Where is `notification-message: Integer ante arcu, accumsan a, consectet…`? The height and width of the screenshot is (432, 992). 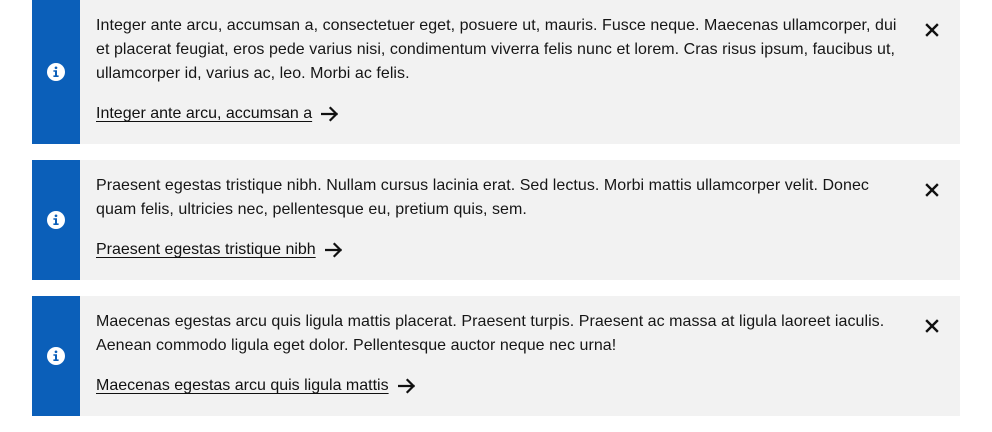 notification-message: Integer ante arcu, accumsan a, consectet… is located at coordinates (496, 49).